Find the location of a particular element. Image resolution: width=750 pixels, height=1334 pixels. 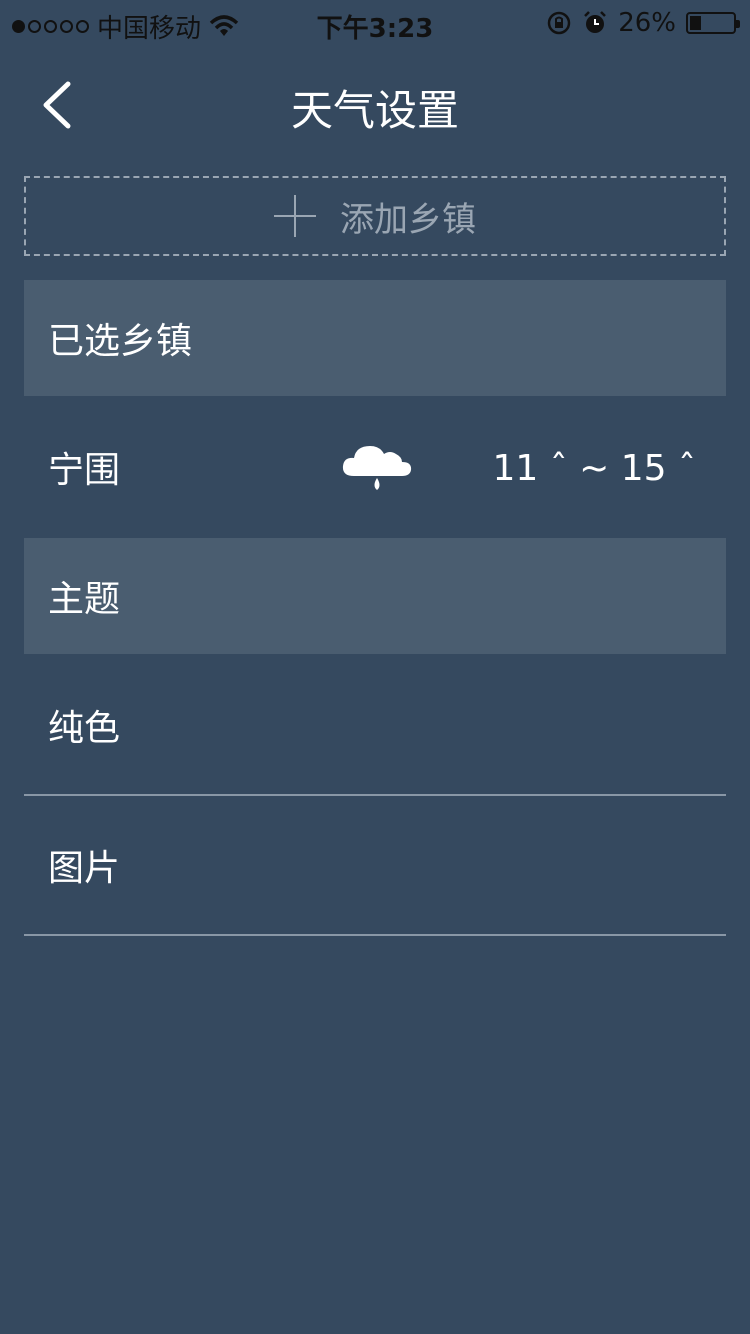

temperature-range: 11 ˆ ~ 15 ˆ is located at coordinates (594, 468).